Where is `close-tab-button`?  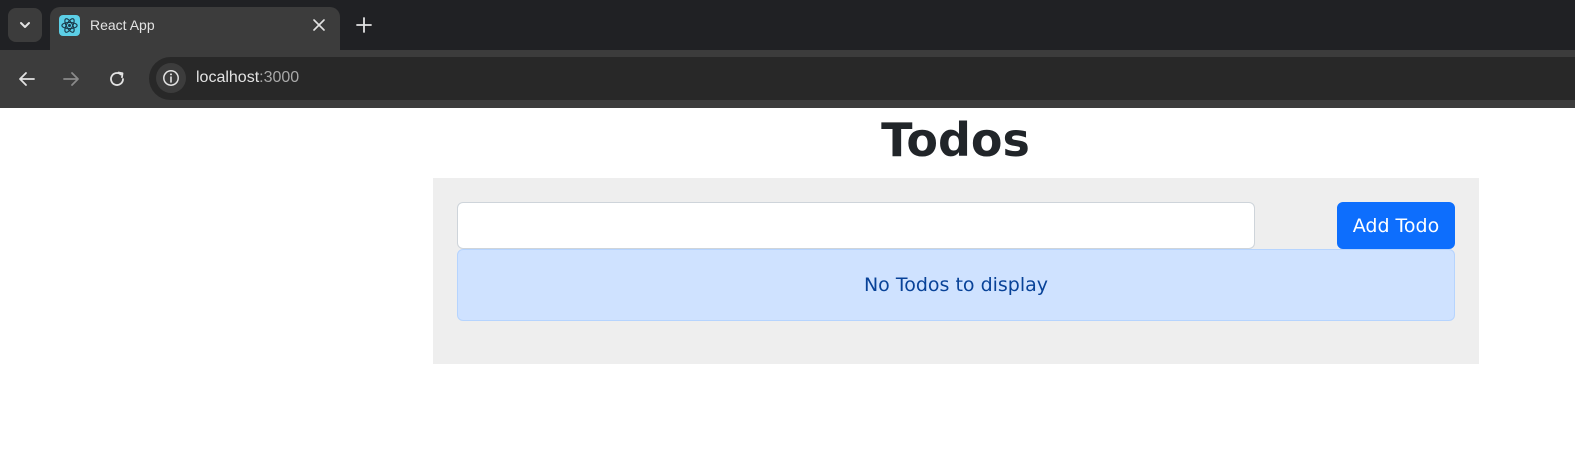
close-tab-button is located at coordinates (319, 25).